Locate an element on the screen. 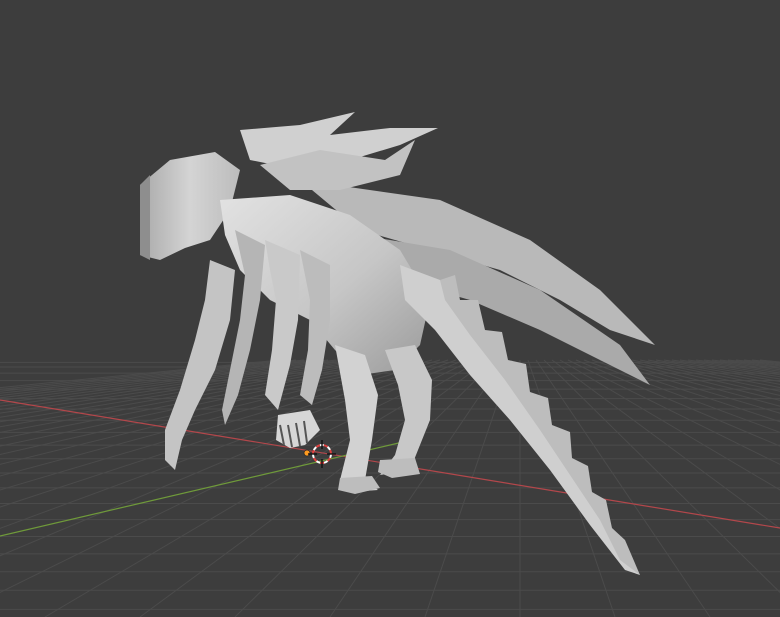 The image size is (780, 617). hind-foot-right is located at coordinates (399, 468).